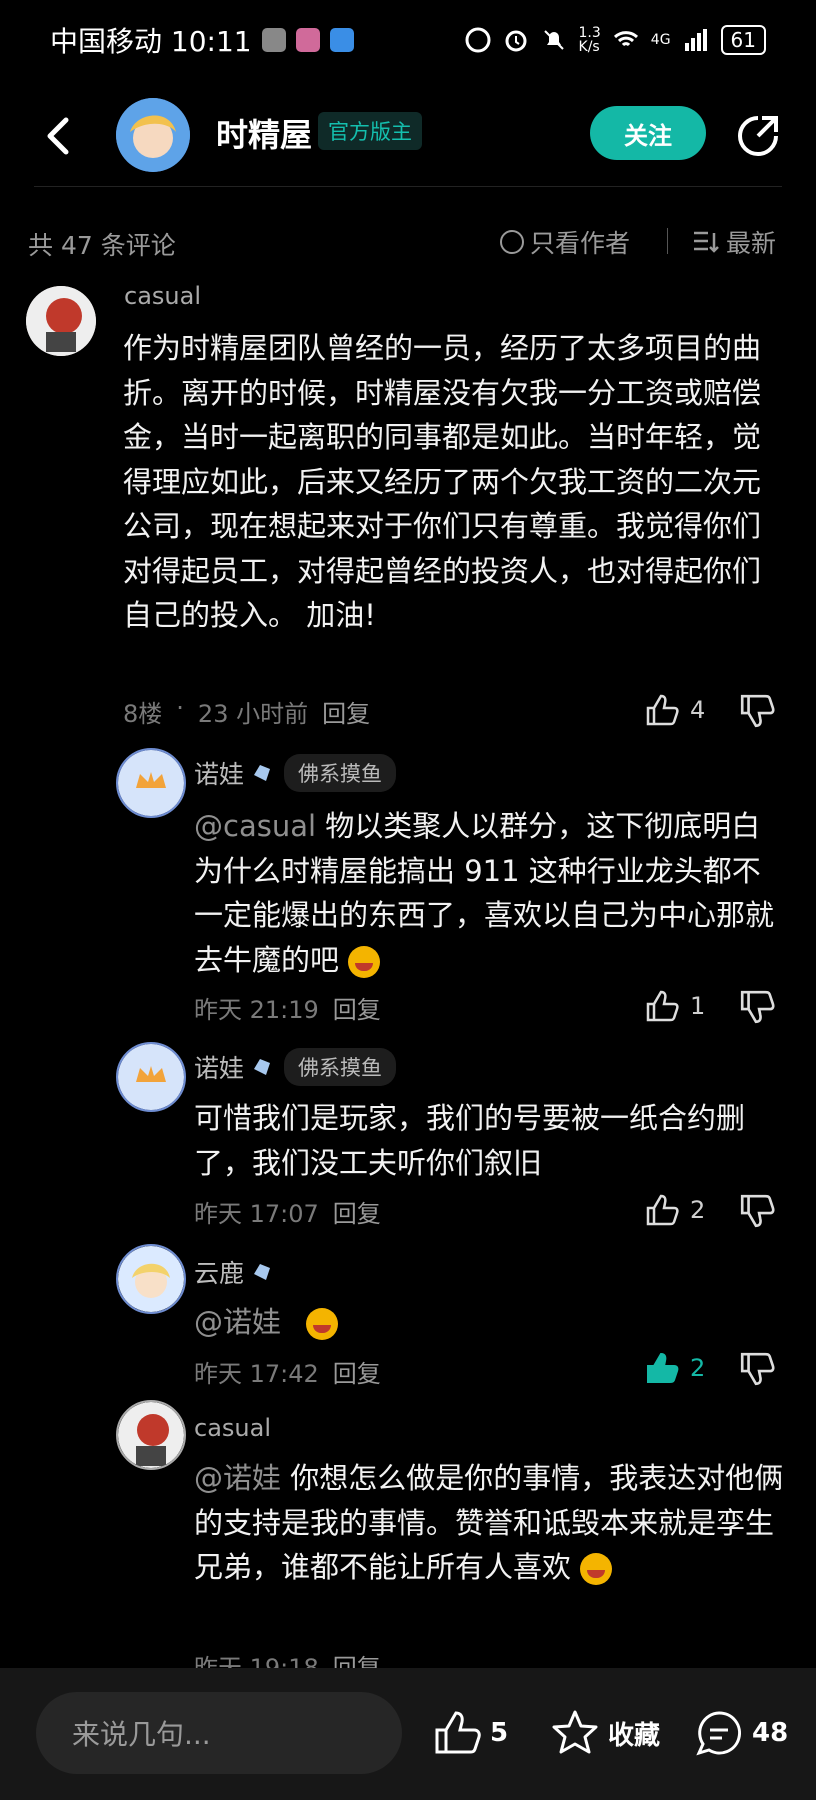 The width and height of the screenshot is (816, 1800). I want to click on comment-count: 共 47 条评论, so click(102, 245).